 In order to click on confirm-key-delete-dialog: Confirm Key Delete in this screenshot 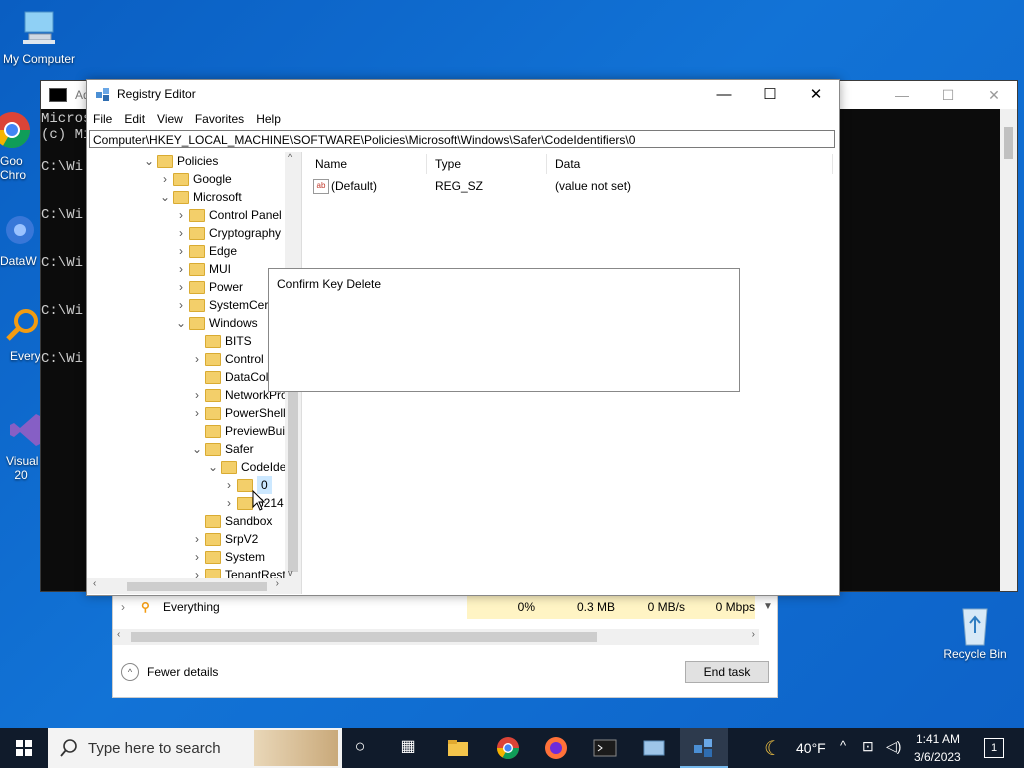, I will do `click(504, 330)`.